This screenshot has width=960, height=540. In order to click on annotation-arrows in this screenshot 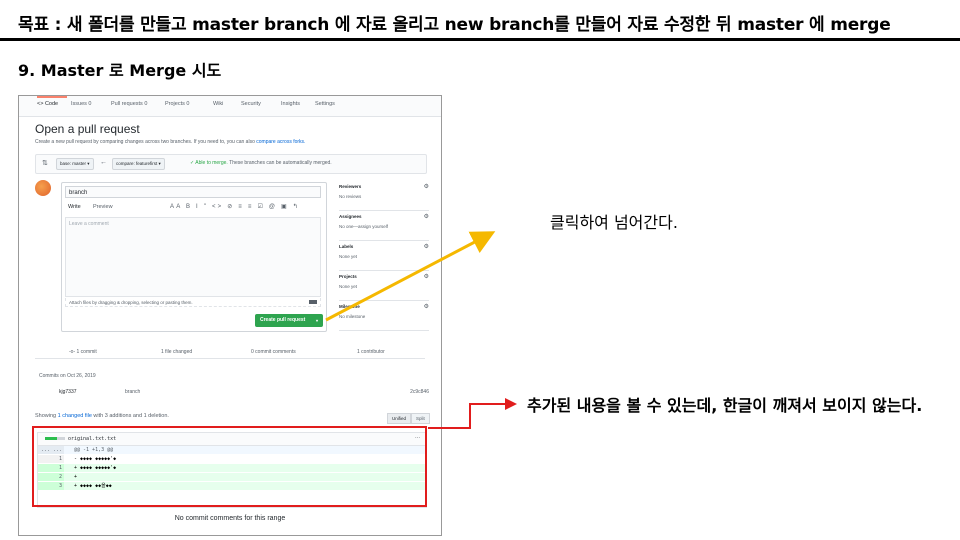, I will do `click(421, 330)`.